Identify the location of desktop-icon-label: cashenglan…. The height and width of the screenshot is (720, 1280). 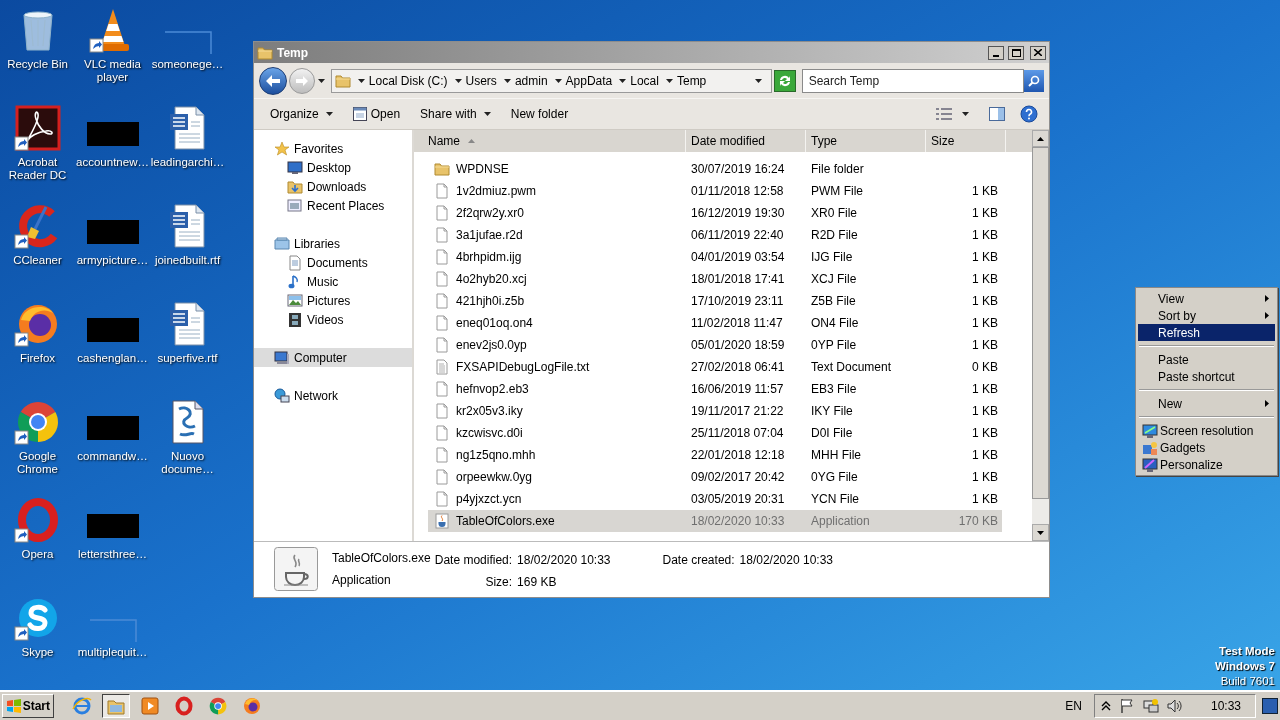
(112, 358).